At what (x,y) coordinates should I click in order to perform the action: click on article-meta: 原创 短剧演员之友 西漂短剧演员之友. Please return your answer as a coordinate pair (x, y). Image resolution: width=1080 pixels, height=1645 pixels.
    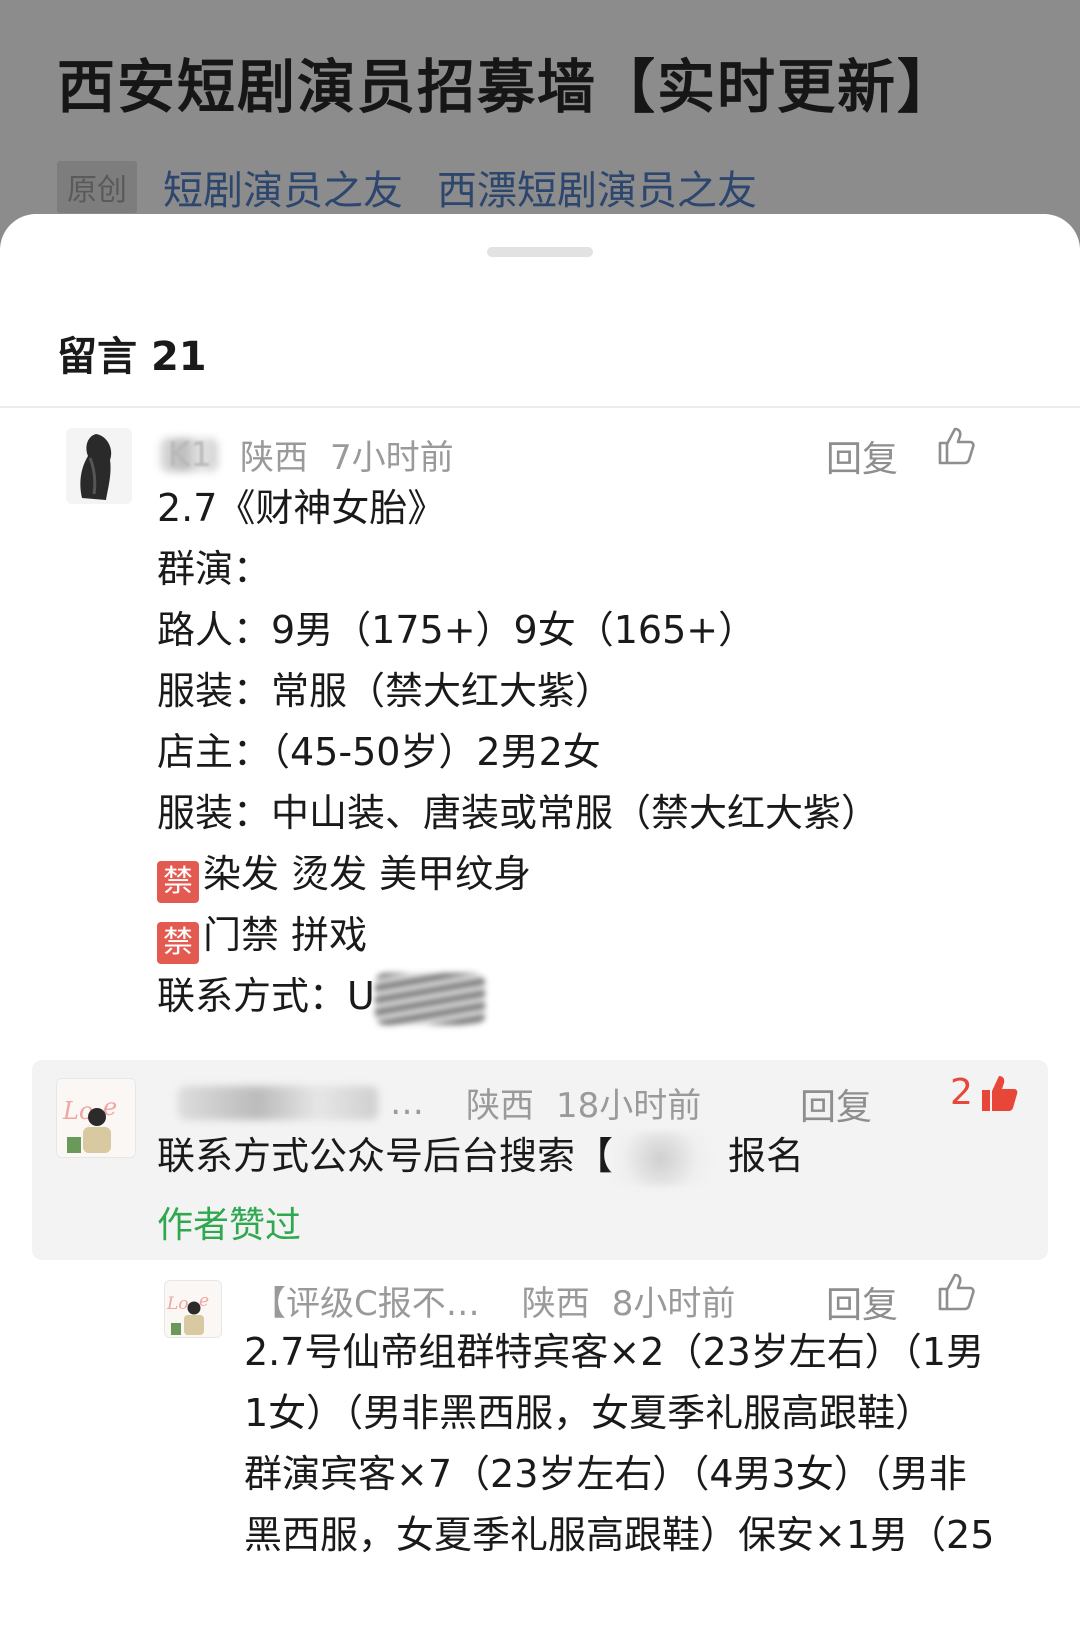
    Looking at the image, I should click on (407, 187).